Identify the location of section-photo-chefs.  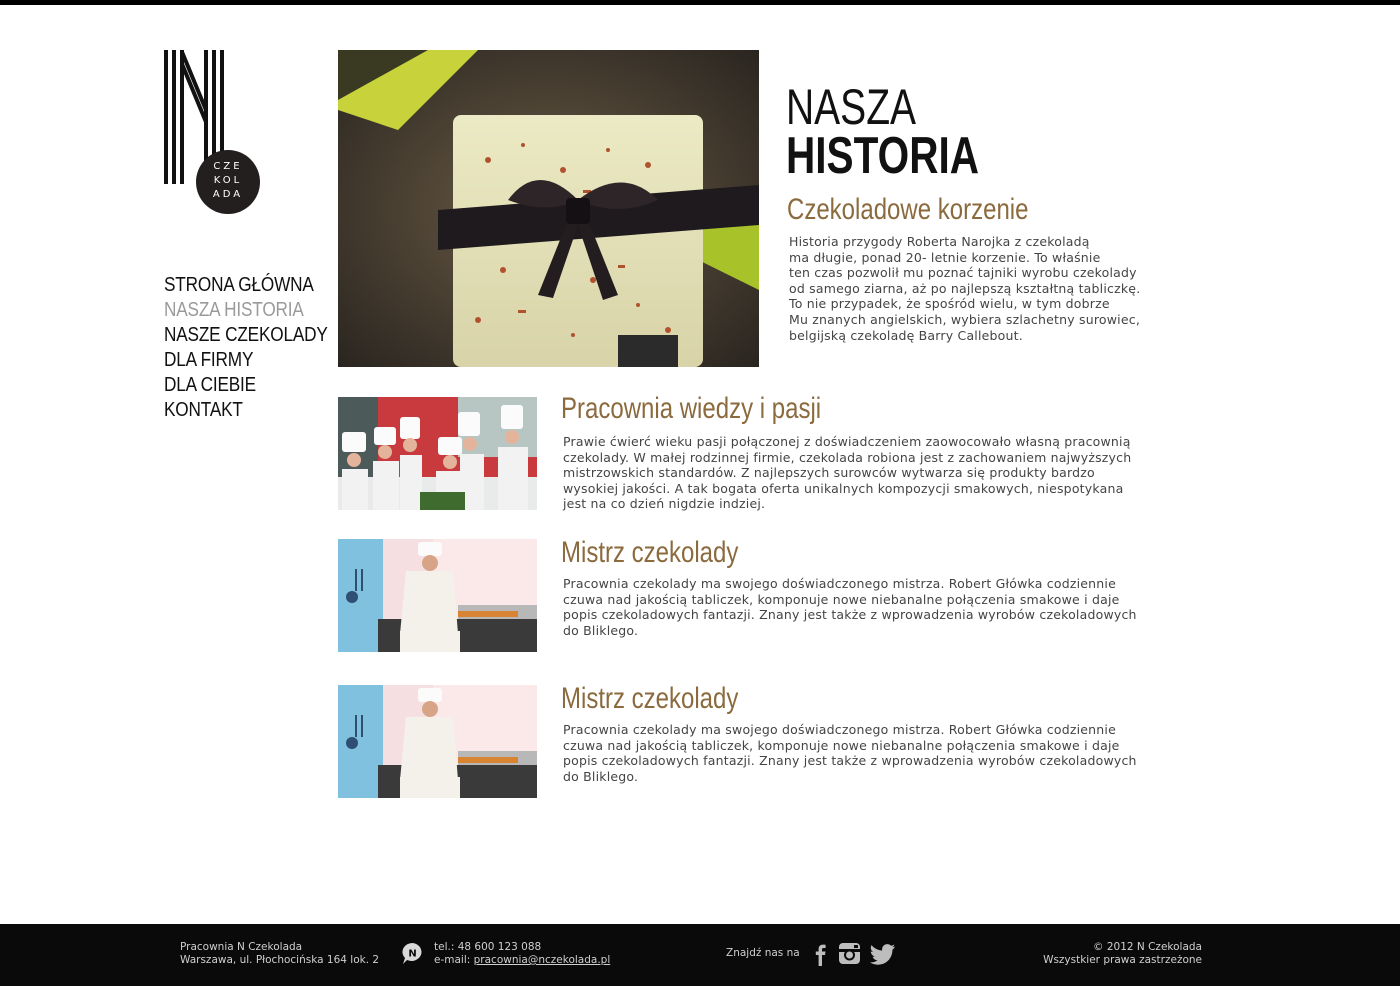
(437, 453).